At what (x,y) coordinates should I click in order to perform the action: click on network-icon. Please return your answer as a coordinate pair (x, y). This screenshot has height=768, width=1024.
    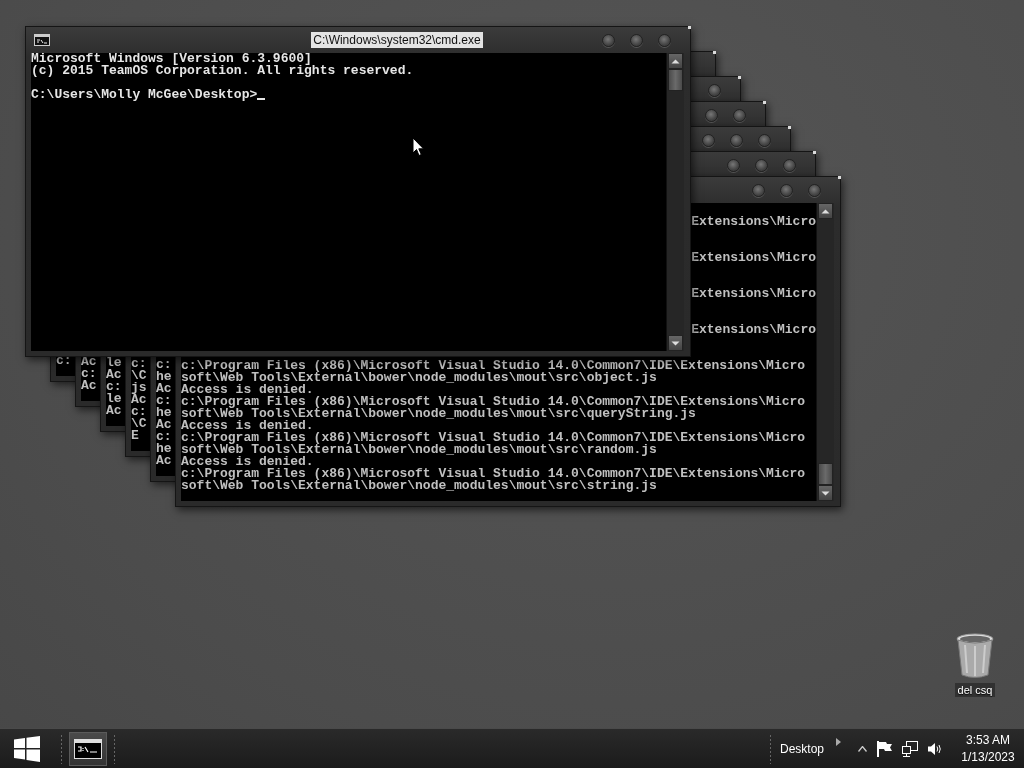
    Looking at the image, I should click on (910, 748).